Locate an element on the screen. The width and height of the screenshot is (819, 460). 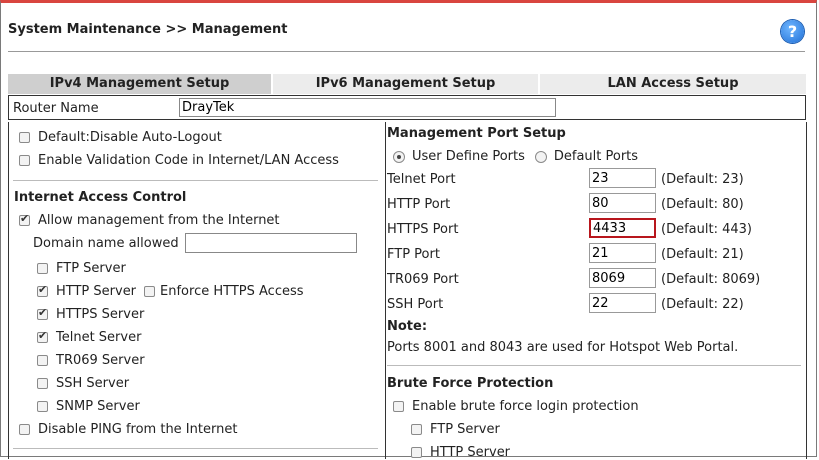
brute-force-title: Brute Force Protection is located at coordinates (470, 383).